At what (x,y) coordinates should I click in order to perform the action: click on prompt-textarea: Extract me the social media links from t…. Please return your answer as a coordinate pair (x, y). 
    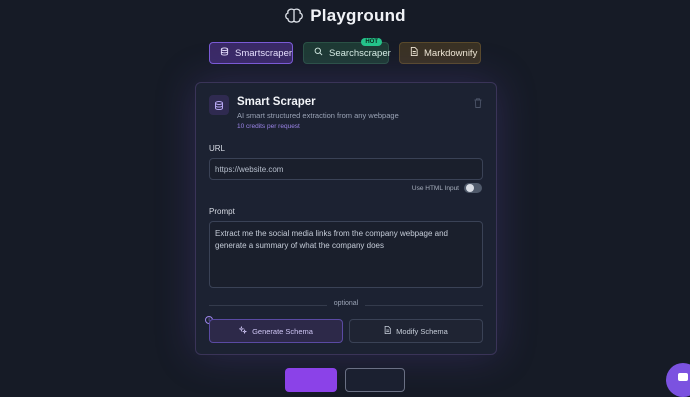
    Looking at the image, I should click on (346, 254).